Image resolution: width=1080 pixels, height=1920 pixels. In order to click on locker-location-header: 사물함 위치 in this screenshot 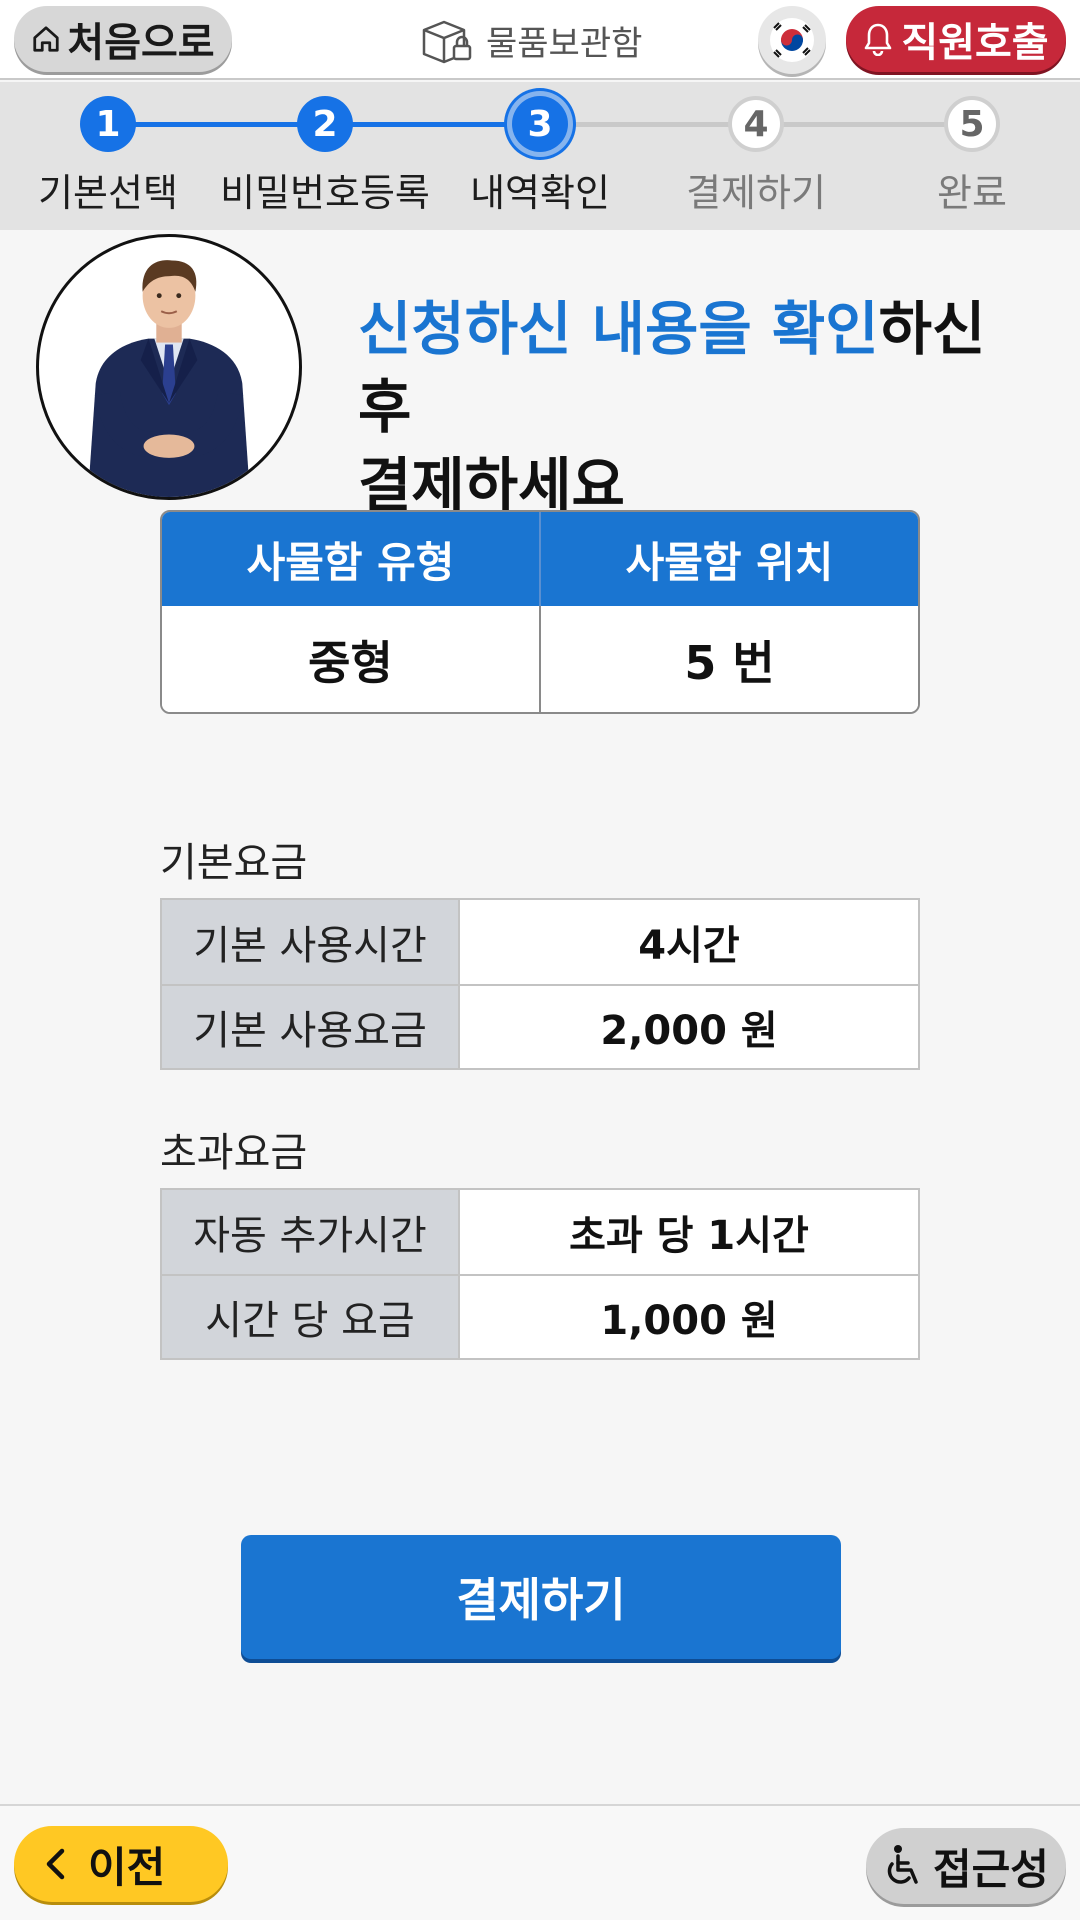, I will do `click(728, 559)`.